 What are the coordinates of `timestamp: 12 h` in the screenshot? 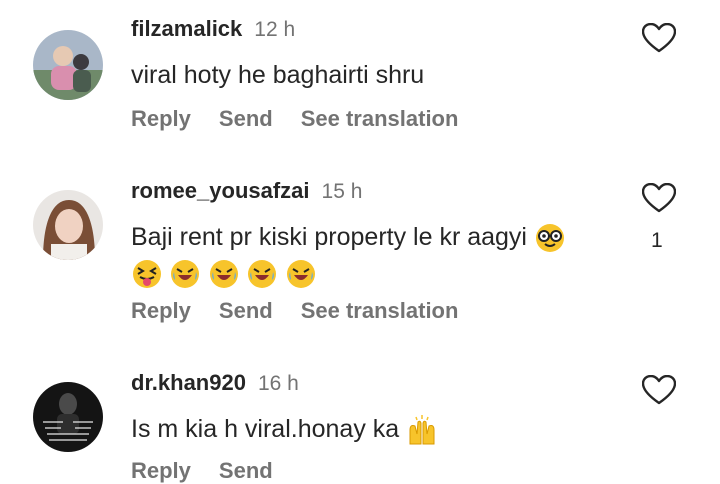 It's located at (275, 29).